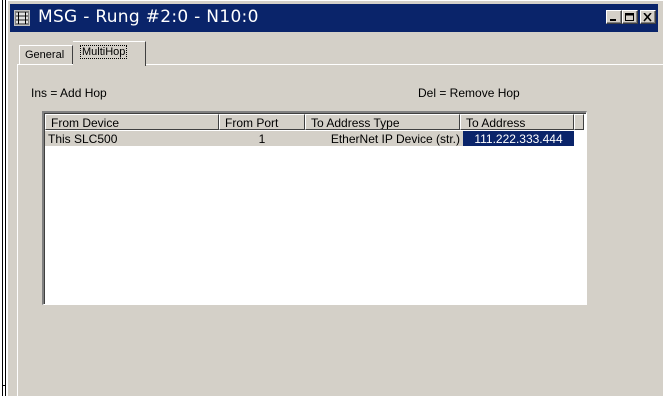 This screenshot has height=399, width=663. What do you see at coordinates (104, 52) in the screenshot?
I see `tab-multihop-label: MultiHop` at bounding box center [104, 52].